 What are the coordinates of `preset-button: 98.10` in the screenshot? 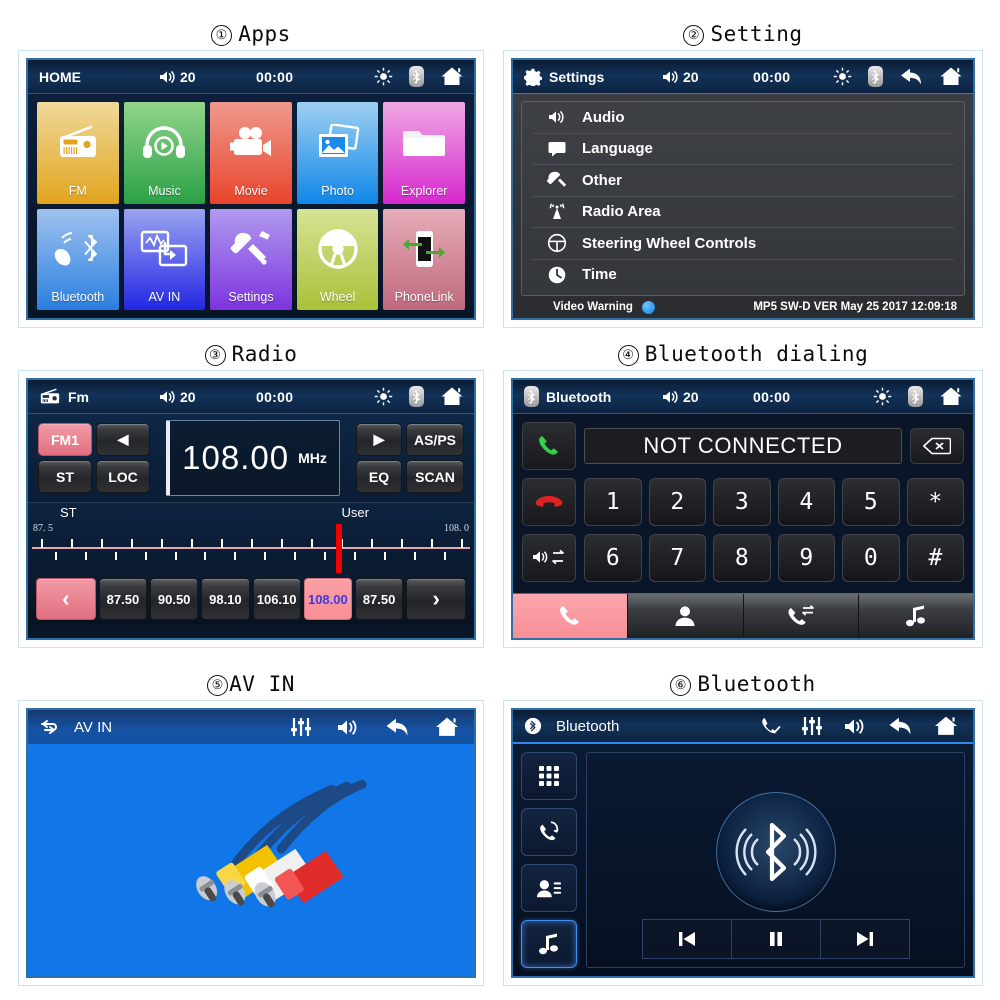 It's located at (225, 599).